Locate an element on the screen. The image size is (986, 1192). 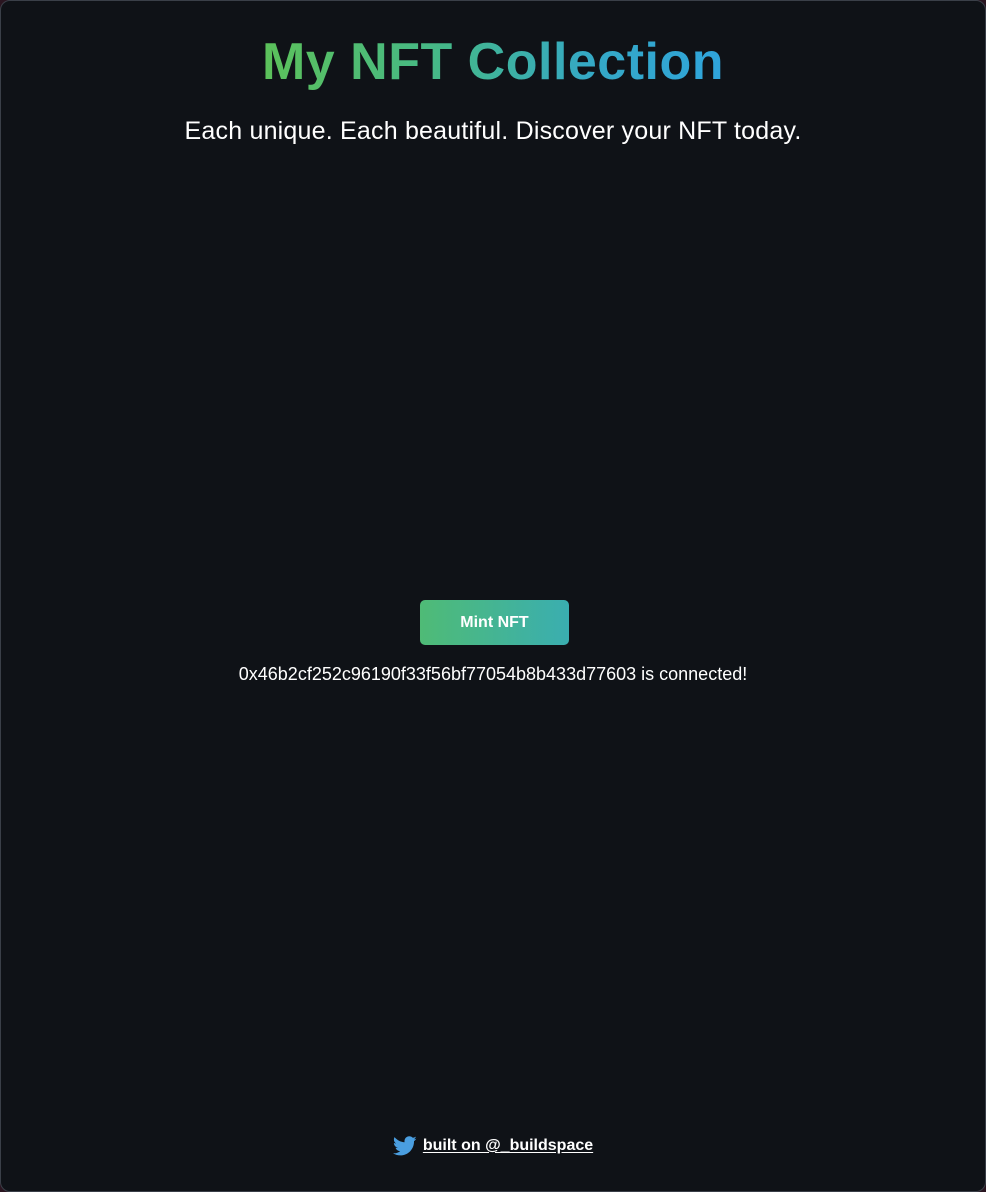
mint-nft-button: Mint NFT is located at coordinates (494, 622).